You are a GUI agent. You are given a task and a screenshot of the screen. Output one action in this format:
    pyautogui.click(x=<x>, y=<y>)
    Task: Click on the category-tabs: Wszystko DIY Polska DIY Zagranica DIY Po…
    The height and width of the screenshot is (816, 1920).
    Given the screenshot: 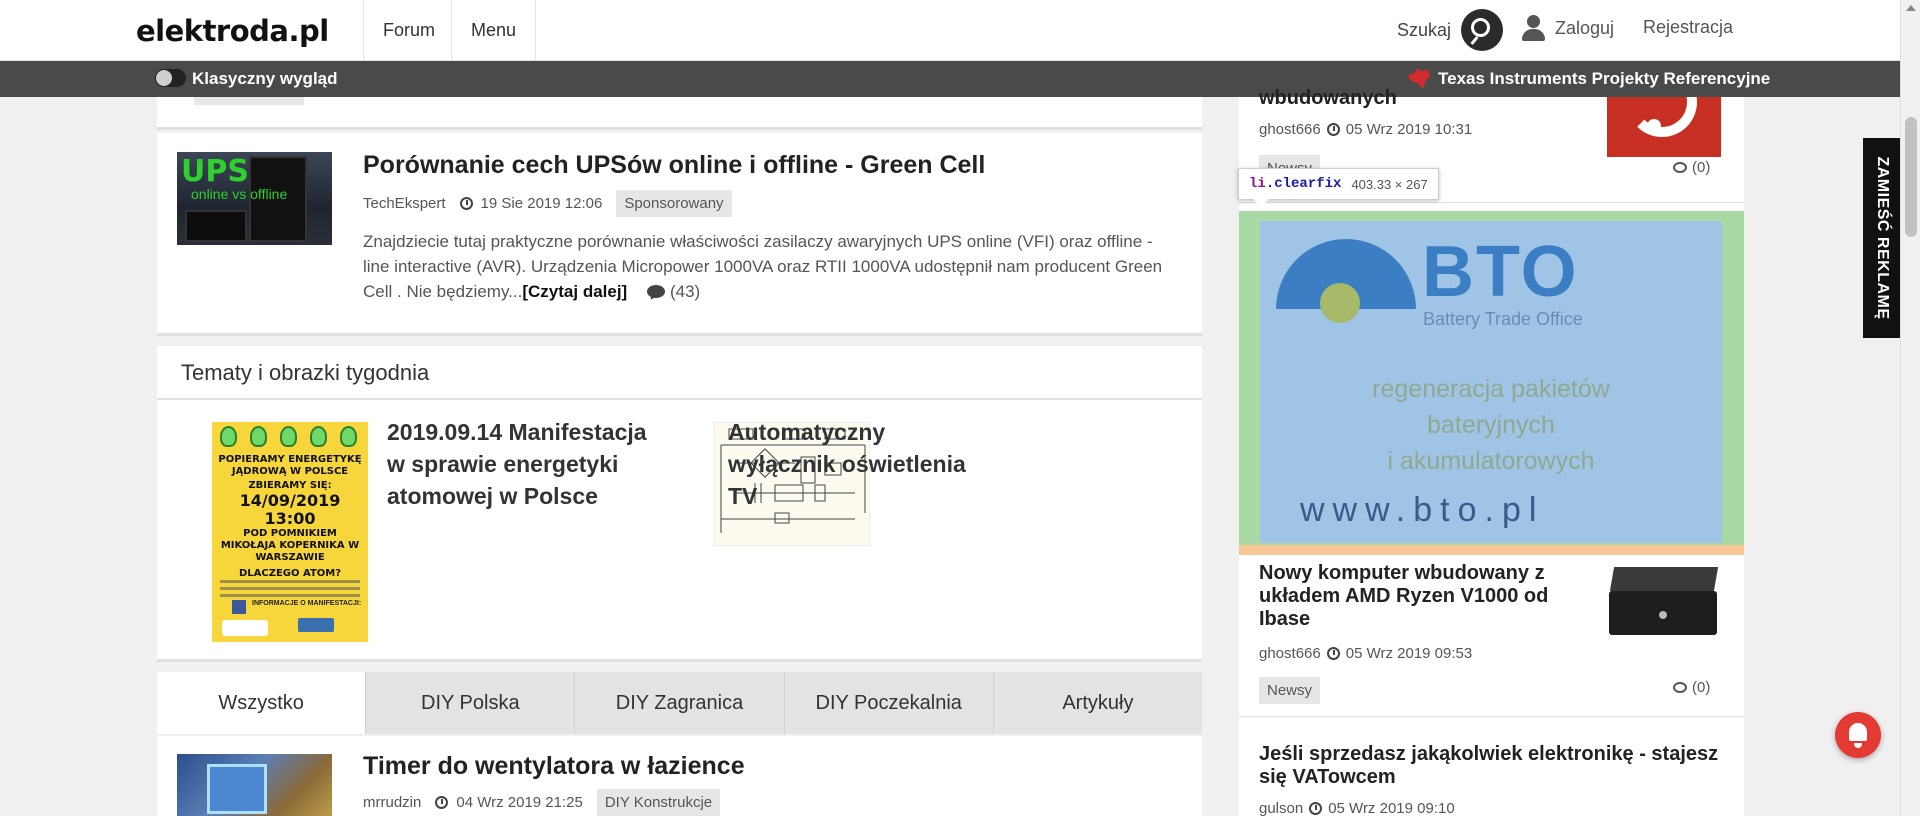 What is the action you would take?
    pyautogui.click(x=680, y=703)
    